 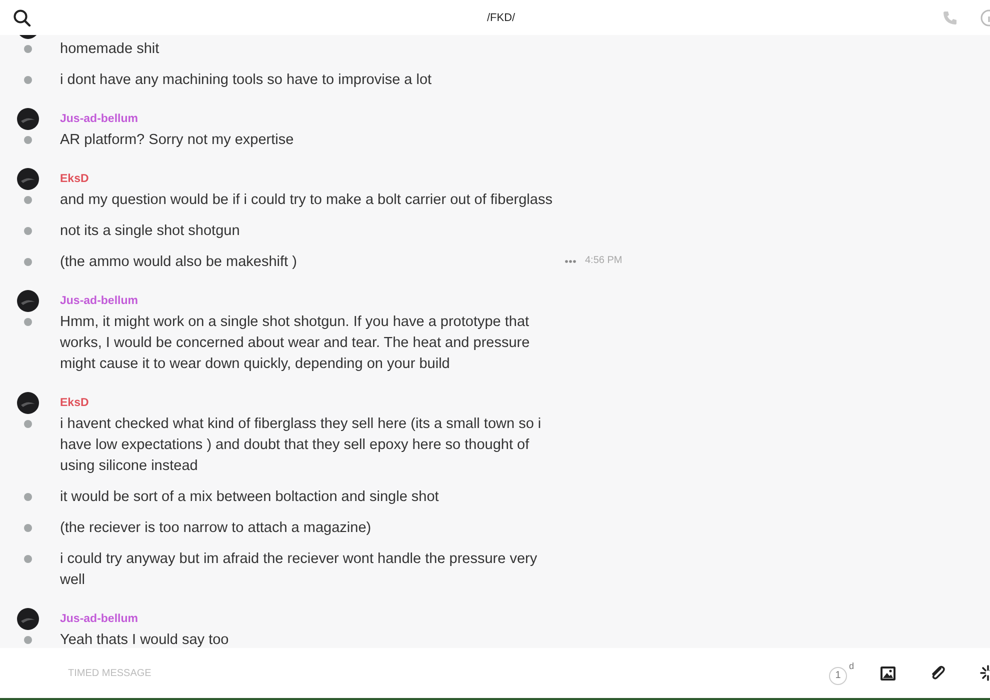 I want to click on message-text: i havent checked what kind of fiberglass they sell here (its a small town so i have low expectations ) and doubt that they sell epoxy here so thought of using silicone instead, so click(x=301, y=445).